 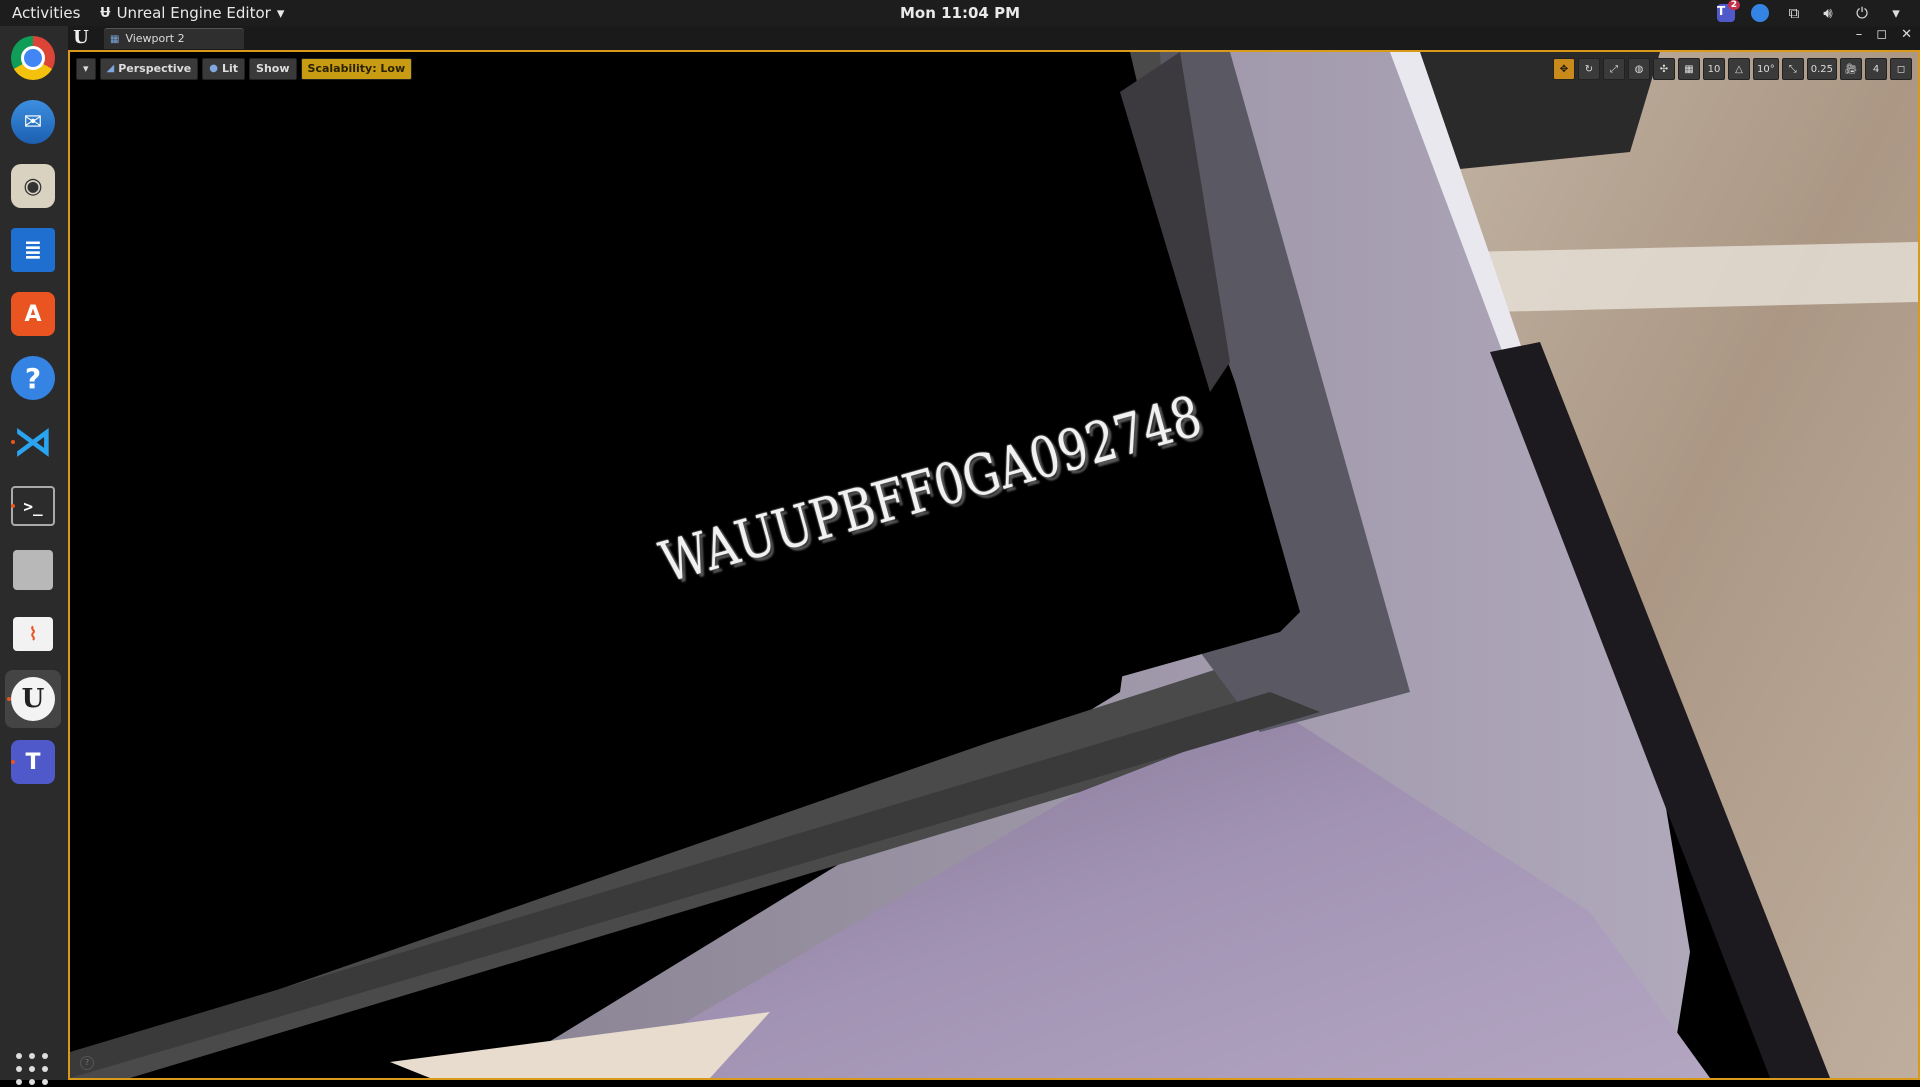 What do you see at coordinates (110, 68) in the screenshot?
I see `camera-icon: ◢` at bounding box center [110, 68].